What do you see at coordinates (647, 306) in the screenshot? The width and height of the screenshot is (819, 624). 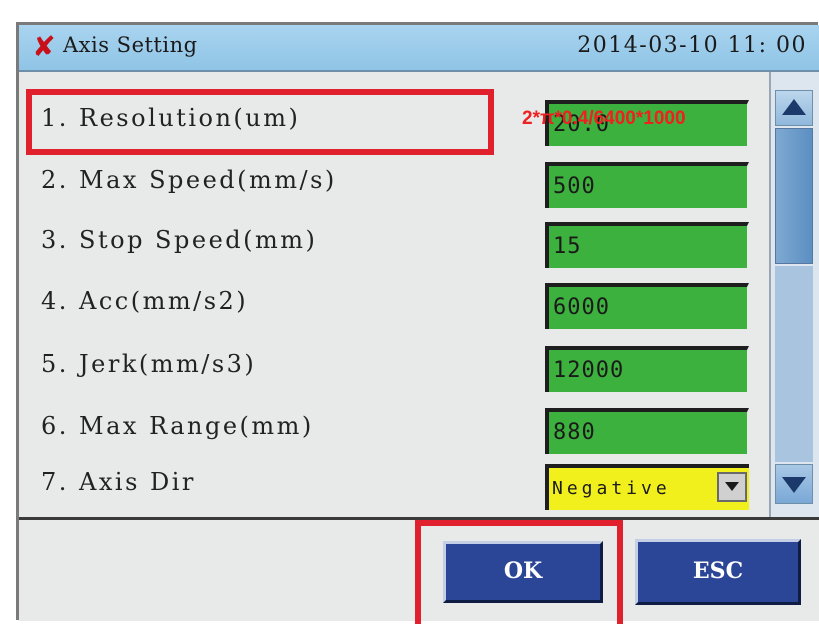 I see `acc-input: 6000` at bounding box center [647, 306].